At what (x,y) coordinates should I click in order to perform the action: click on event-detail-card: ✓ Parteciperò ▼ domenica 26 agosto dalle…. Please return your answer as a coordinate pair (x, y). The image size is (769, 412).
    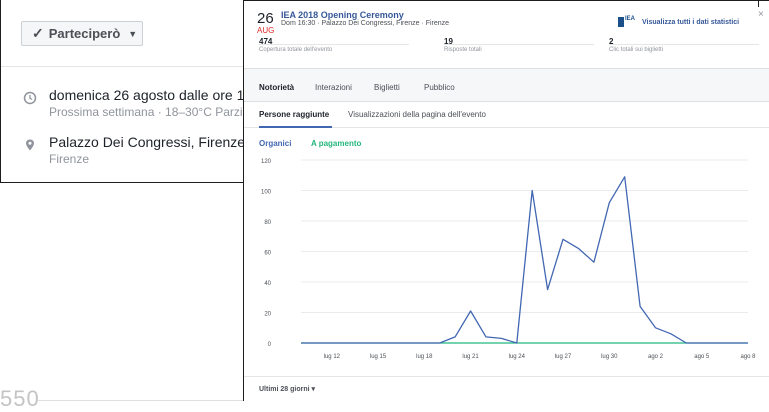
    Looking at the image, I should click on (125, 91).